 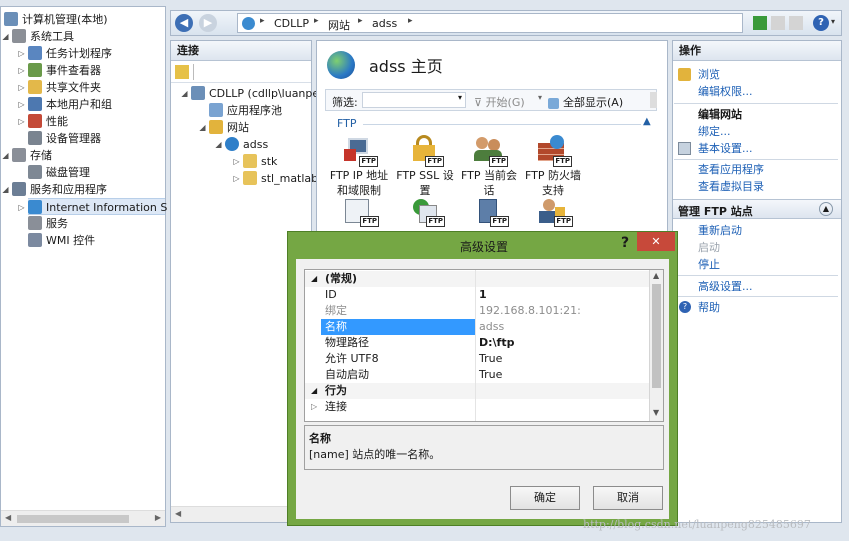 What do you see at coordinates (56, 19) in the screenshot?
I see `tree-root: 计算机管理(本地)` at bounding box center [56, 19].